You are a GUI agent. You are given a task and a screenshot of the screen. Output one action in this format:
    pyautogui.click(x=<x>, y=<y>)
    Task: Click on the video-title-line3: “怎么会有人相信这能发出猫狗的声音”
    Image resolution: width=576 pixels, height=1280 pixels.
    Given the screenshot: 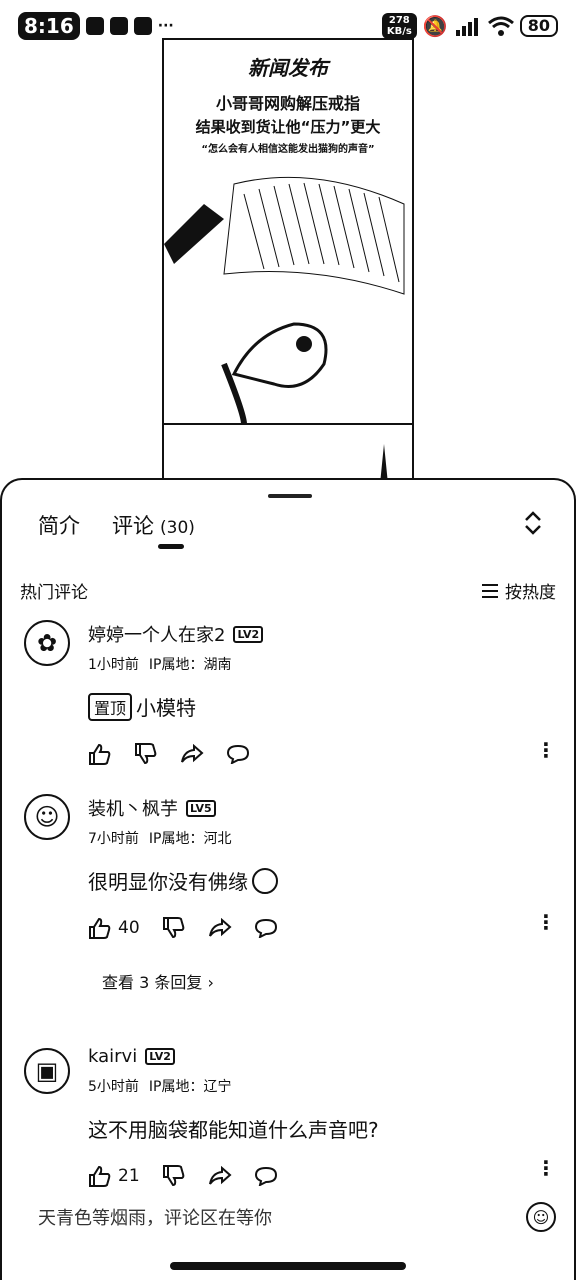 What is the action you would take?
    pyautogui.click(x=288, y=149)
    